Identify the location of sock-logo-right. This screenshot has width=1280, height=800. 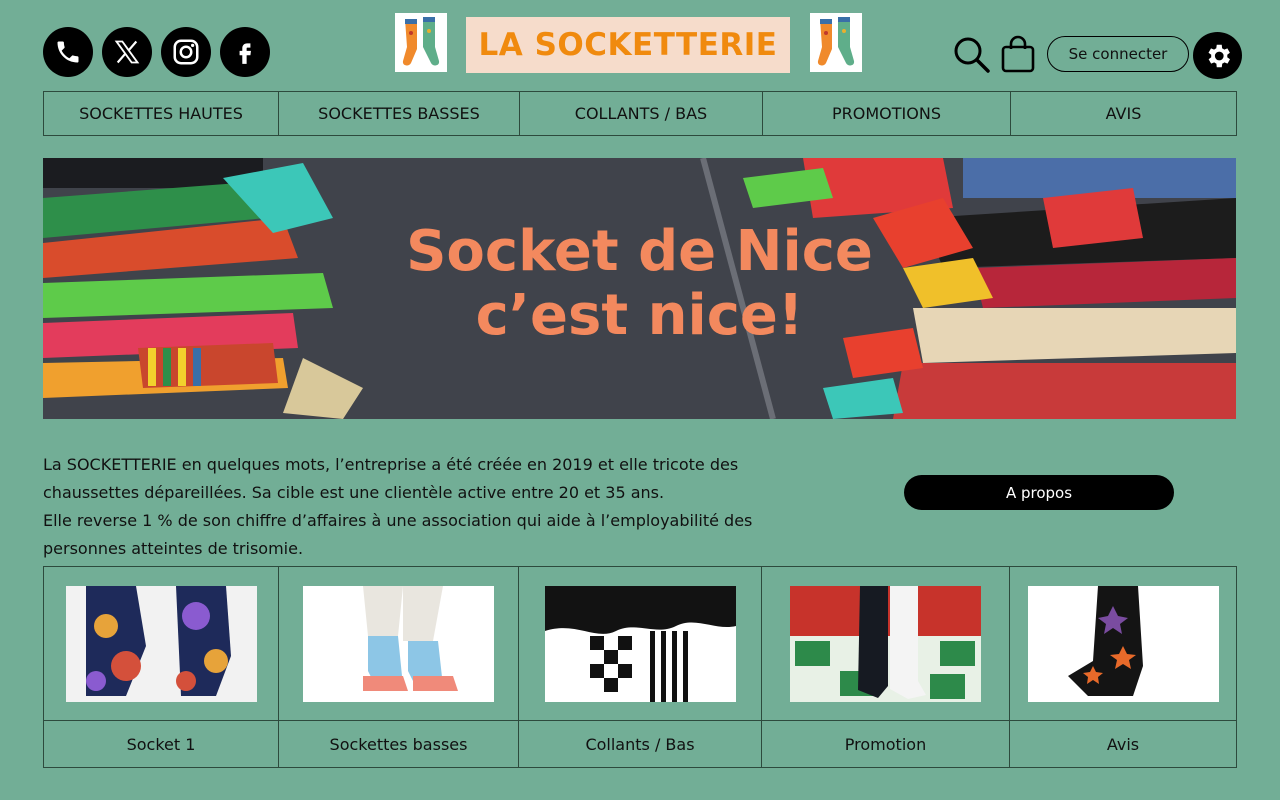
(836, 42).